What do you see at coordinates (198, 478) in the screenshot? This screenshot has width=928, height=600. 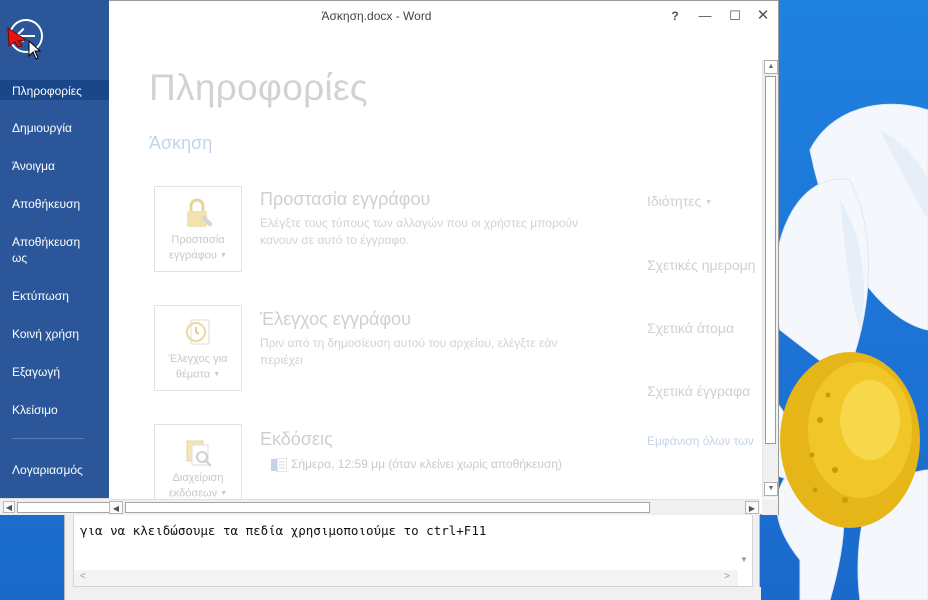 I see `versions-tile-label-line1: Διαχείριση` at bounding box center [198, 478].